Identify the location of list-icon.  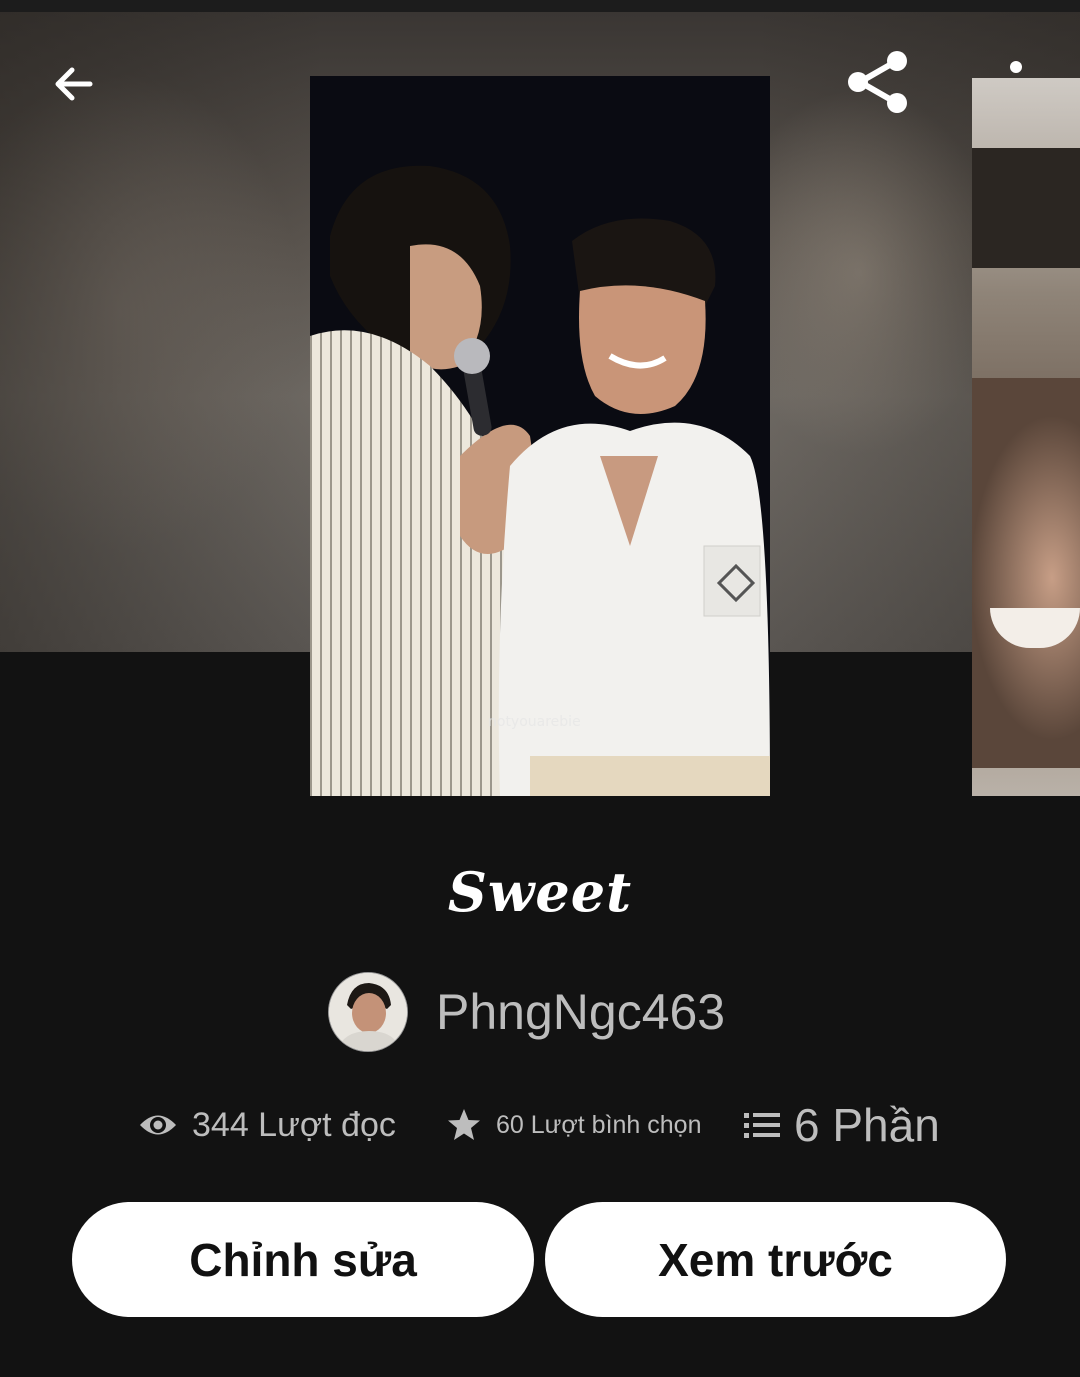
(762, 1125).